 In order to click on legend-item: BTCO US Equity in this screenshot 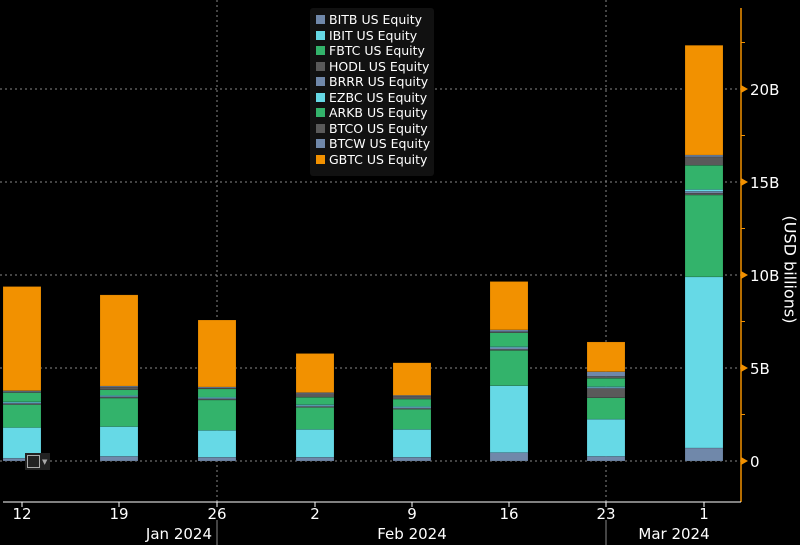, I will do `click(375, 129)`.